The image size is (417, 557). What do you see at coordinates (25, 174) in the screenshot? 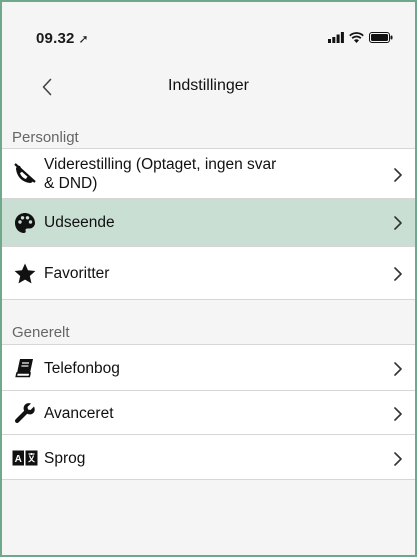
I see `call-forward-icon` at bounding box center [25, 174].